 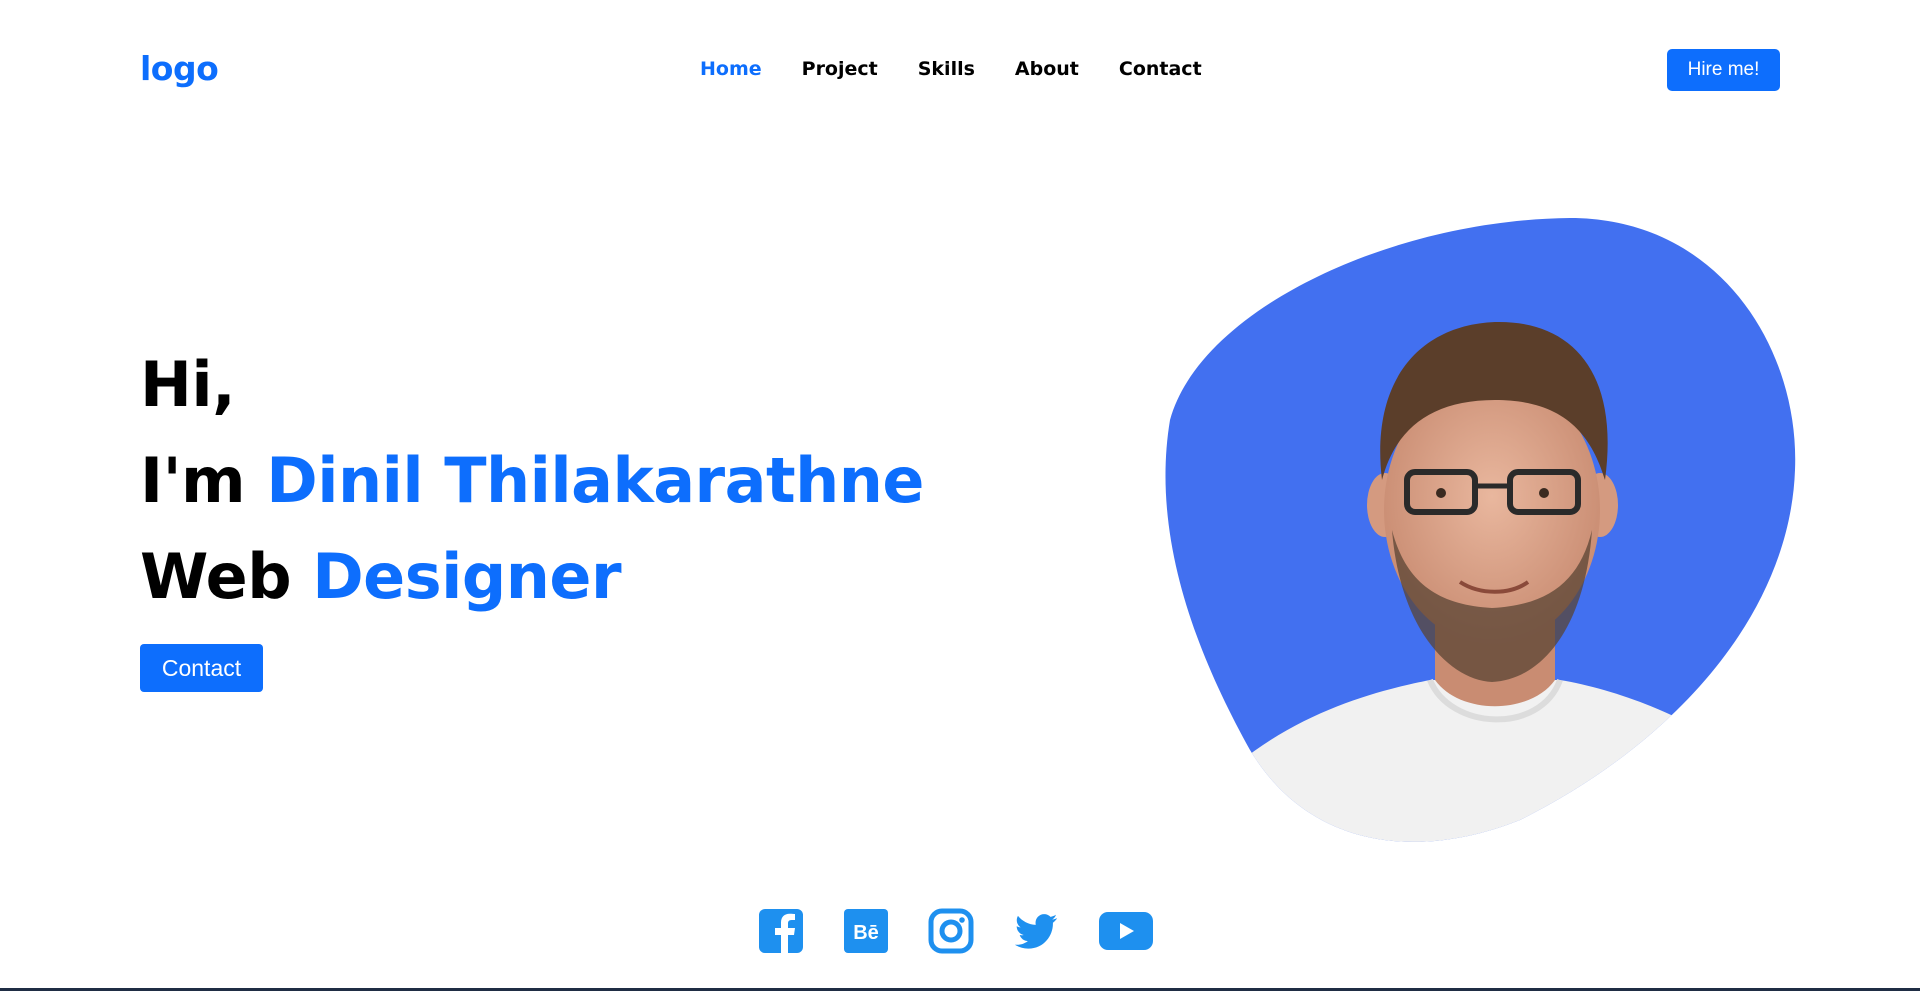 What do you see at coordinates (179, 69) in the screenshot?
I see `logo: logo` at bounding box center [179, 69].